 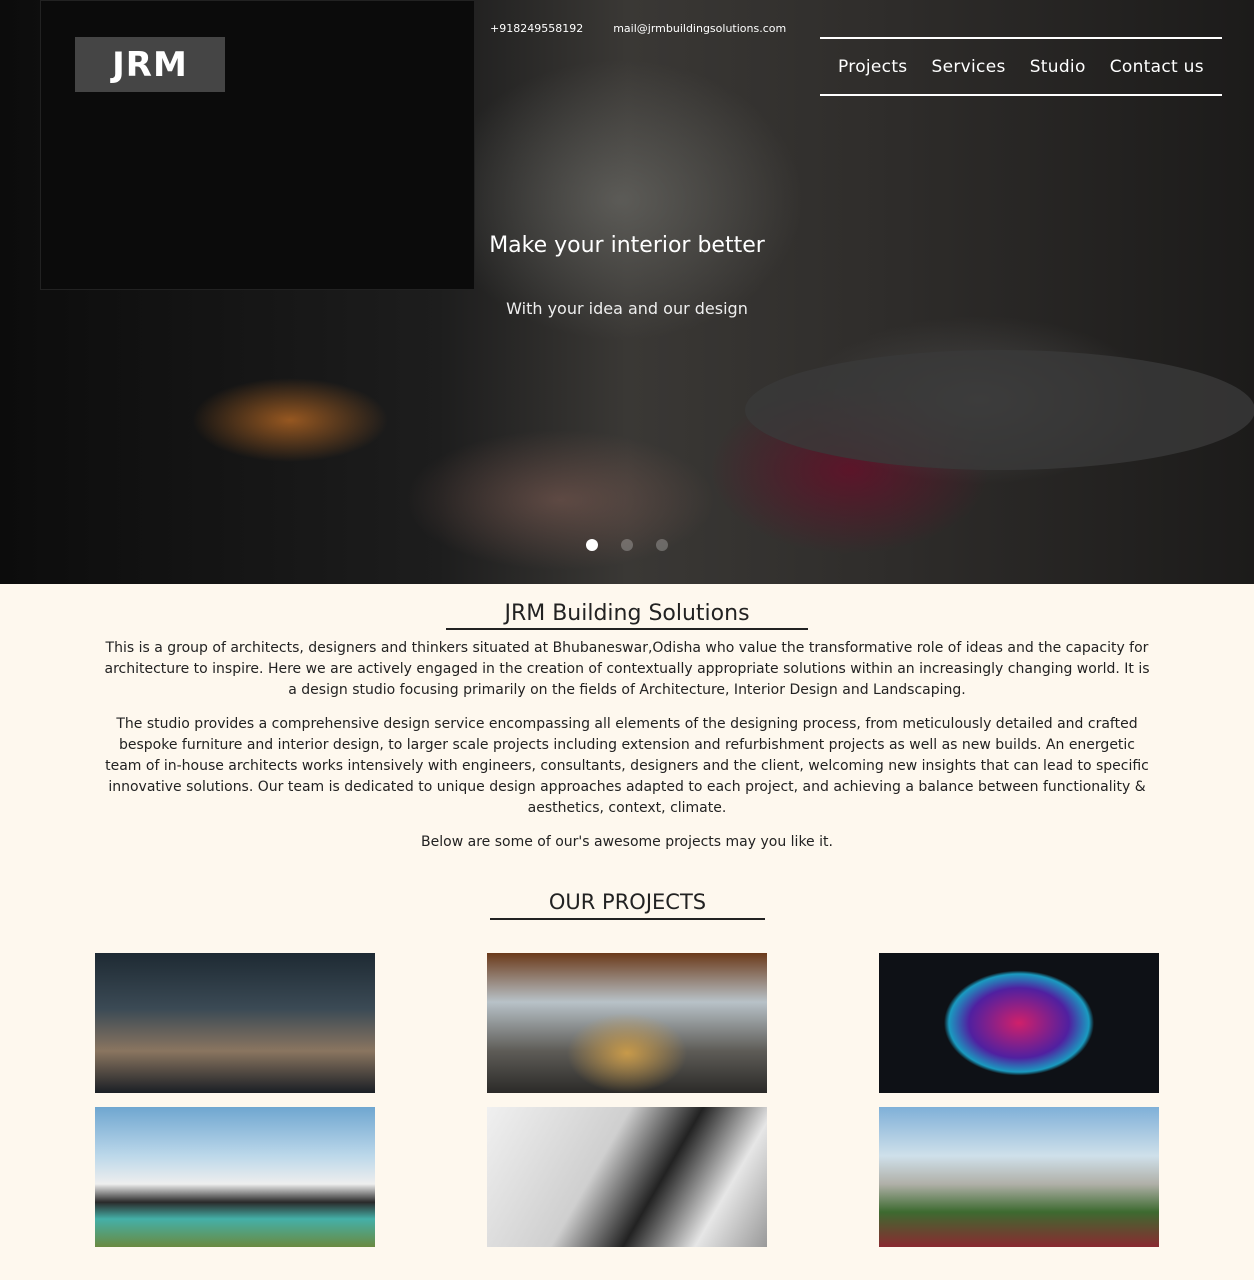 What do you see at coordinates (627, 905) in the screenshot?
I see `projects-title: OUR PROJECTS` at bounding box center [627, 905].